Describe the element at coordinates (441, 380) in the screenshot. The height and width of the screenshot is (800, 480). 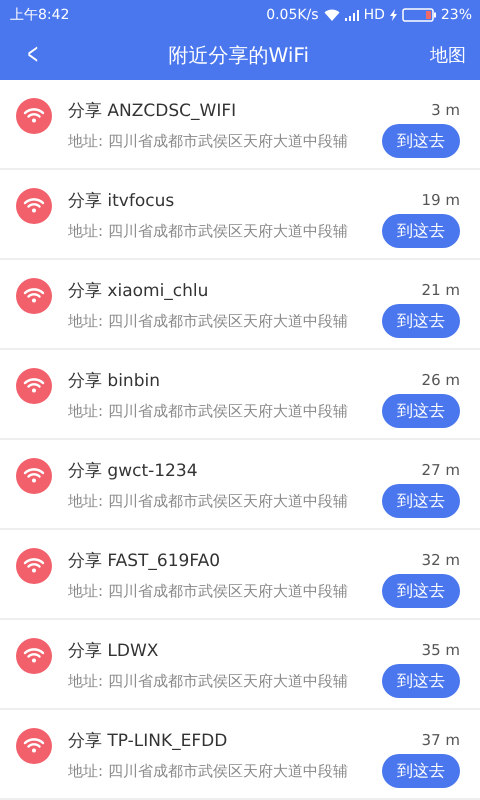
I see `distance: 26 m` at that location.